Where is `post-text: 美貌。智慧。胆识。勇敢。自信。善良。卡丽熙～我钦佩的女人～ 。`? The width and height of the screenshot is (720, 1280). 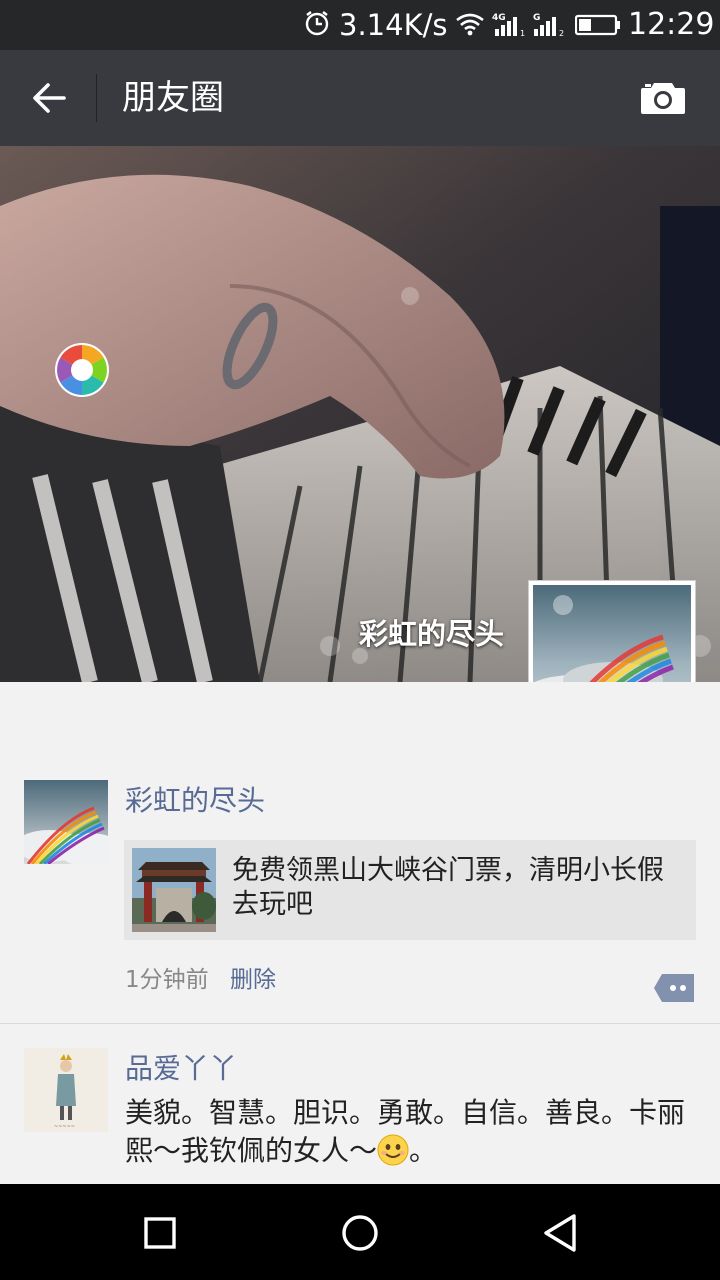
post-text: 美貌。智慧。胆识。勇敢。自信。善良。卡丽熙～我钦佩的女人～ 。 is located at coordinates (412, 1132).